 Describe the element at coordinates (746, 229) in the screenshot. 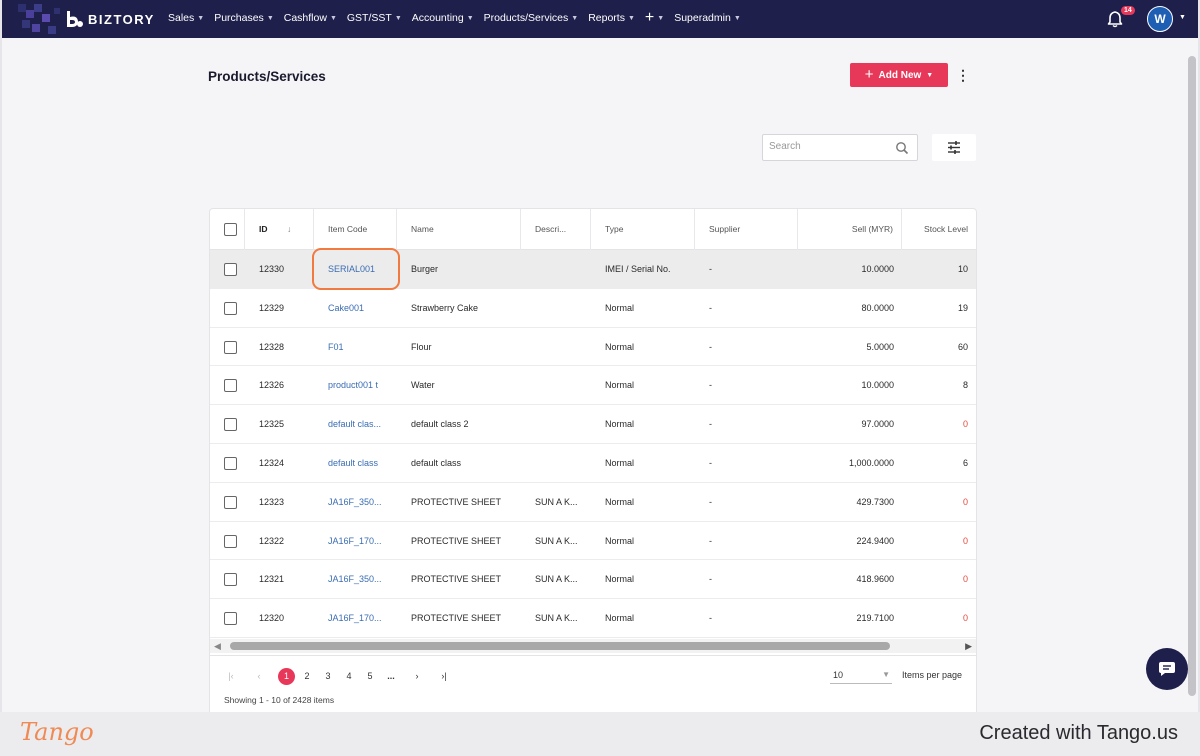

I see `column-header-supplier: Supplier` at that location.